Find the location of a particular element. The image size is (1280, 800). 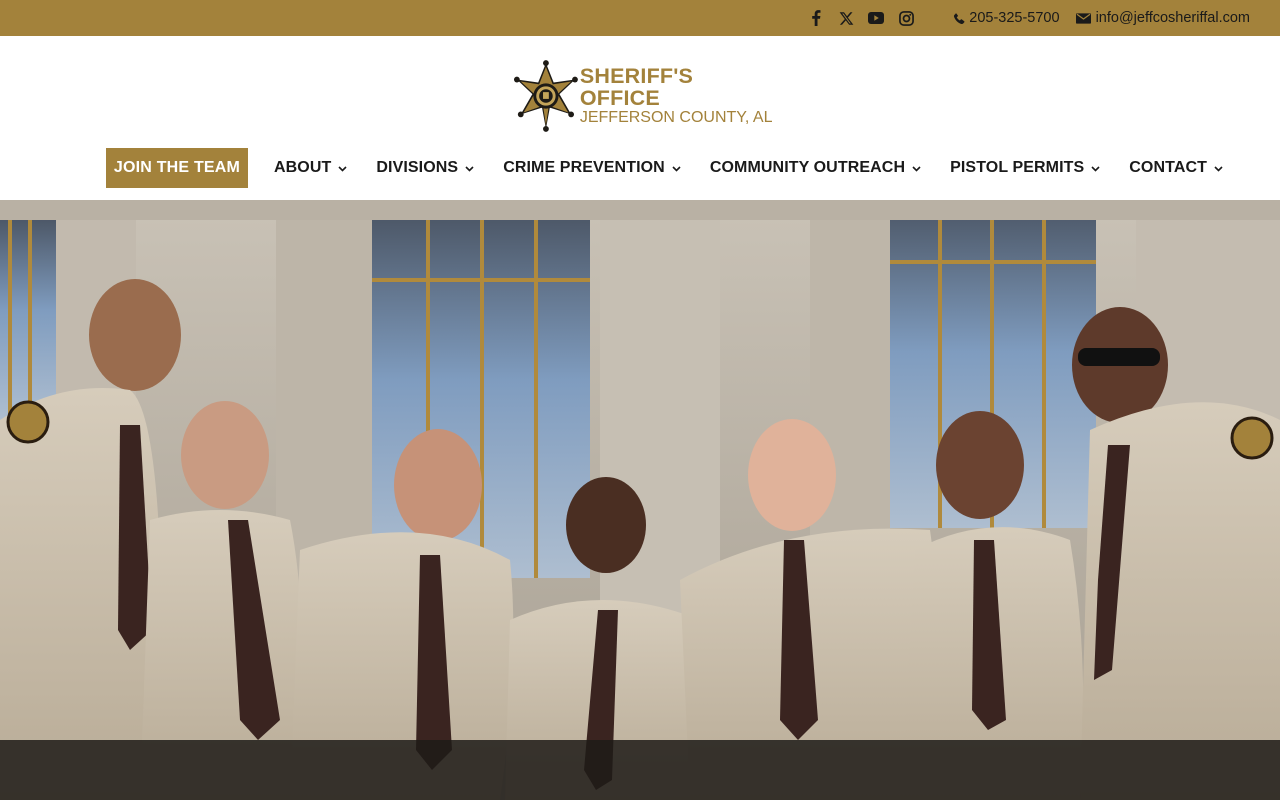

social-links is located at coordinates (861, 18).